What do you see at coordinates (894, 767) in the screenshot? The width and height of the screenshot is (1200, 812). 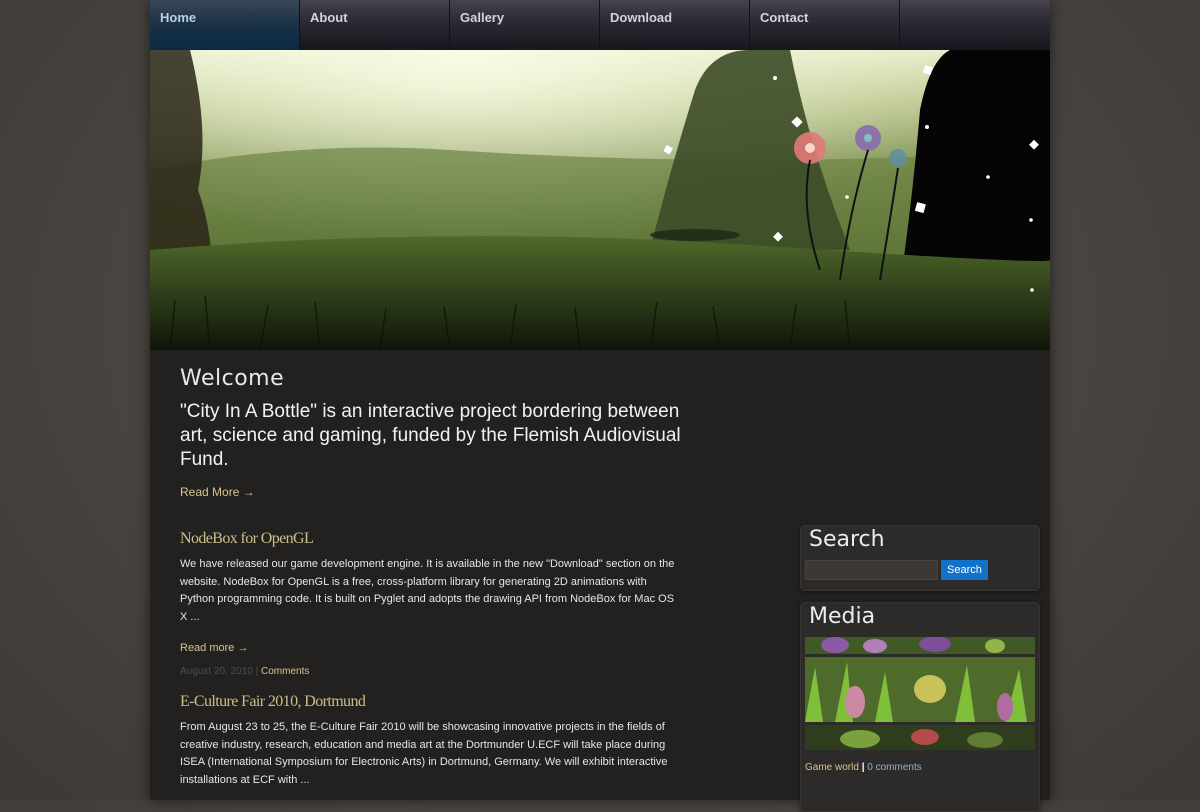 I see `media-comments-link: 0 comments` at bounding box center [894, 767].